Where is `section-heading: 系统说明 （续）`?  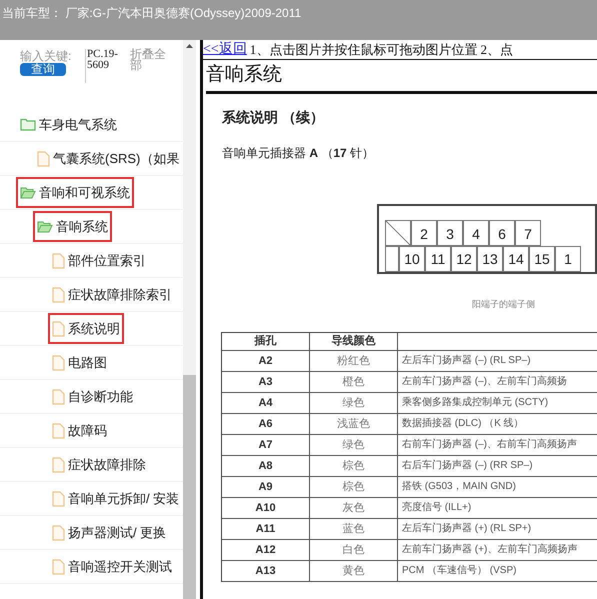 section-heading: 系统说明 （续） is located at coordinates (273, 117).